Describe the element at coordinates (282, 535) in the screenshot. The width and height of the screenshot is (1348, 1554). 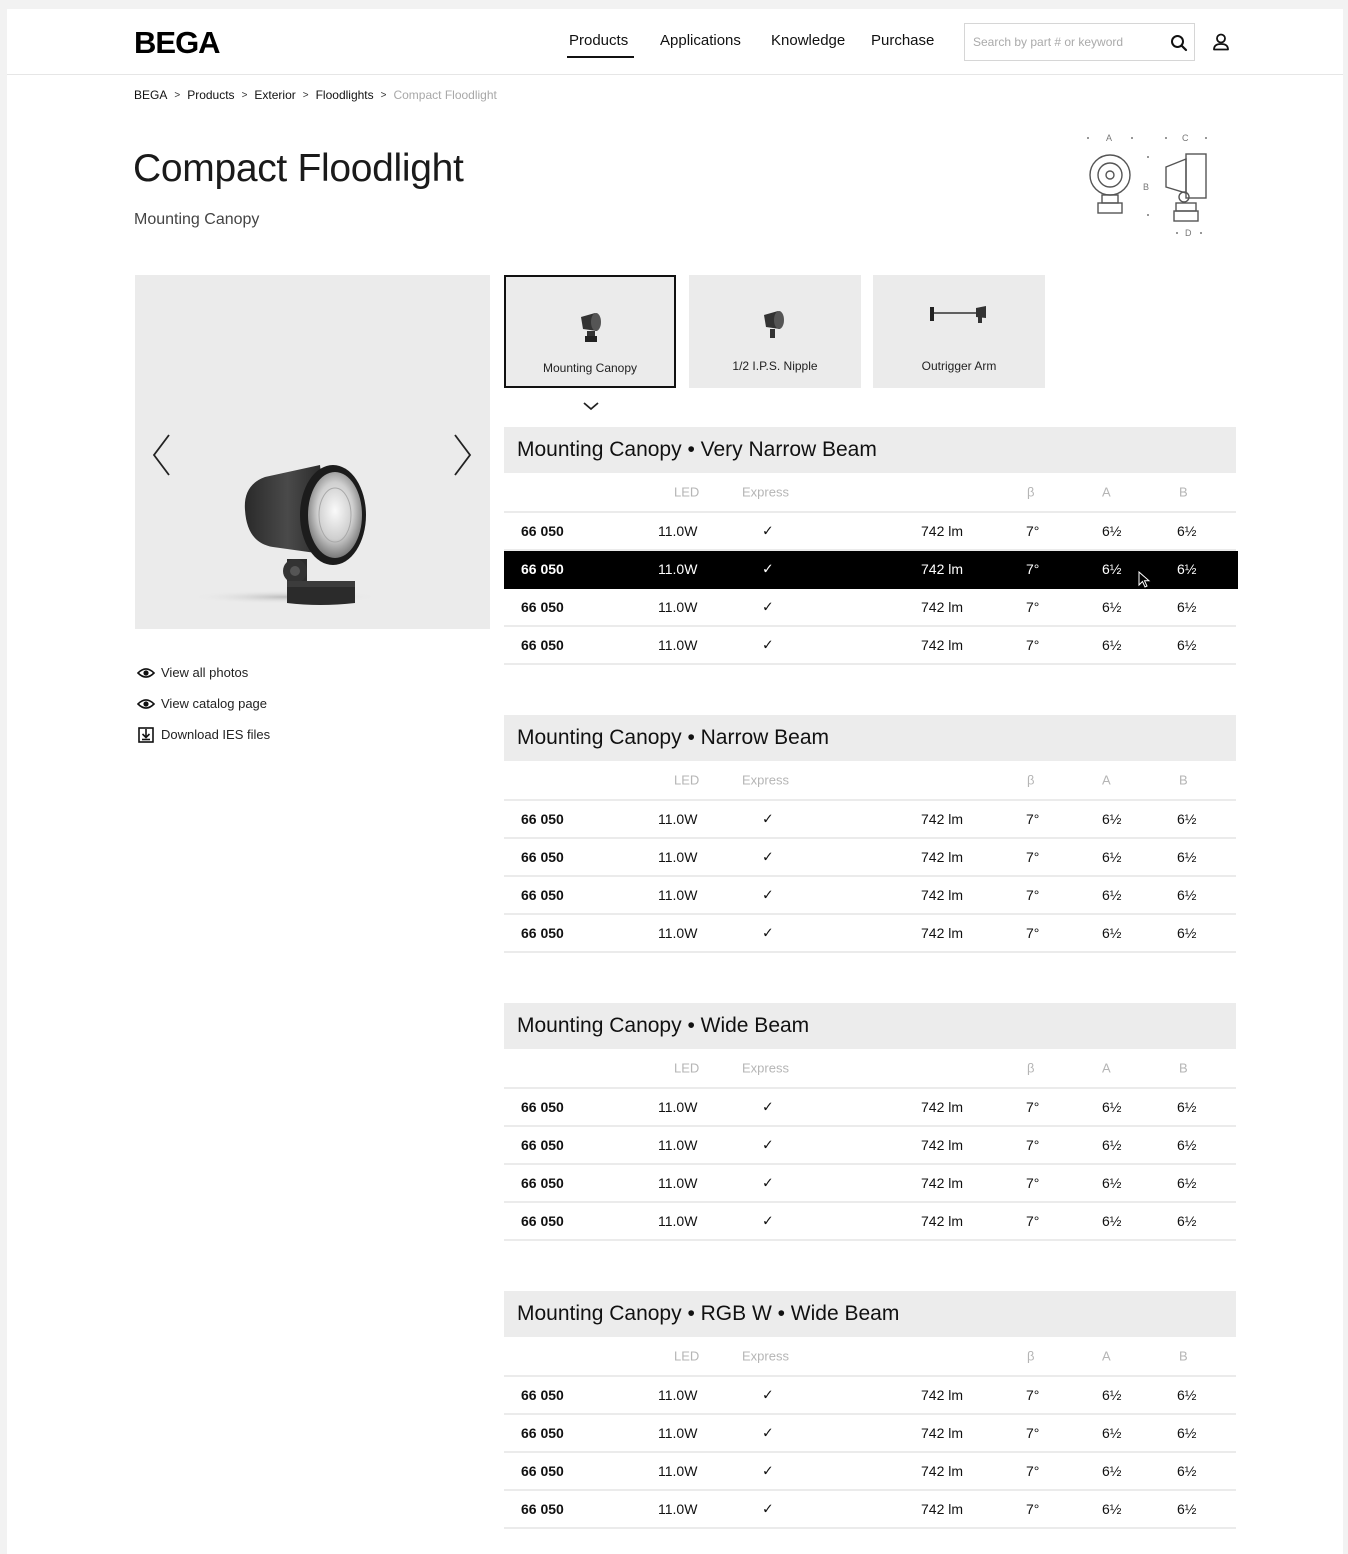
I see `product-photo` at that location.